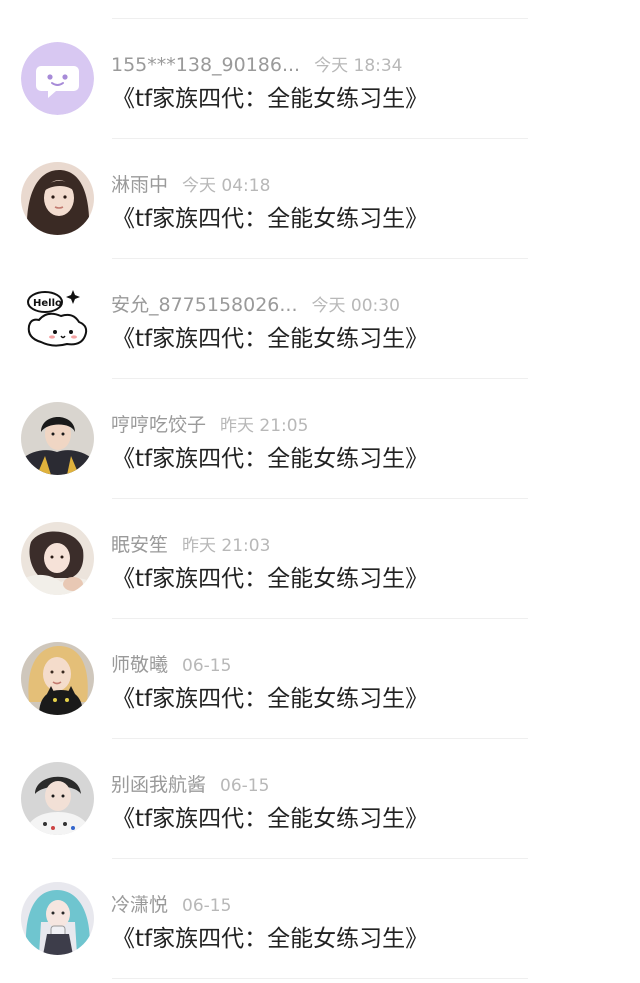 The width and height of the screenshot is (640, 983). I want to click on conversation-meta: 155***138_90186... 今天 18:34, so click(257, 65).